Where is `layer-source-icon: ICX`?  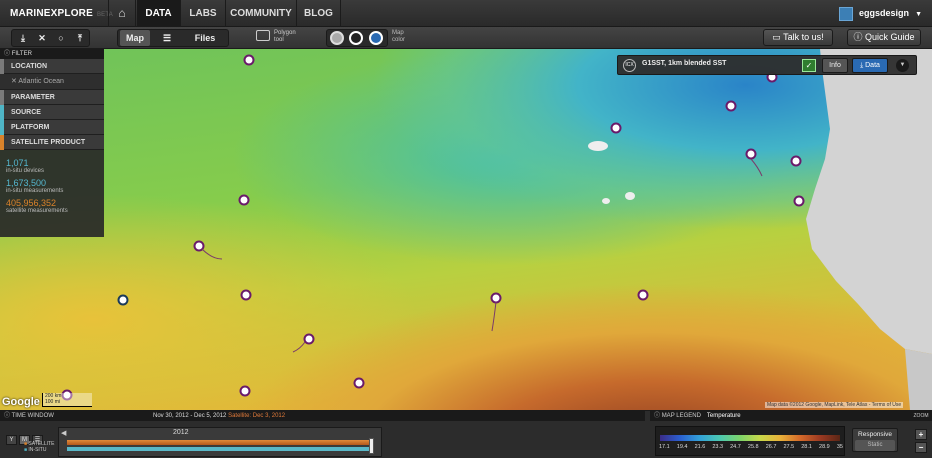 layer-source-icon: ICX is located at coordinates (629, 65).